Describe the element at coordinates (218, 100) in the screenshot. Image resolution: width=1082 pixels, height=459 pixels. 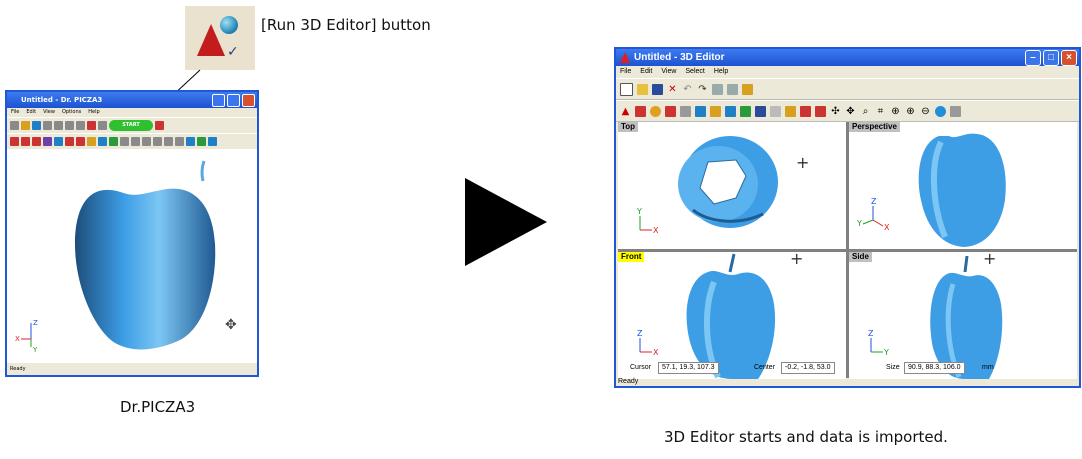
I see `minimize-button` at that location.